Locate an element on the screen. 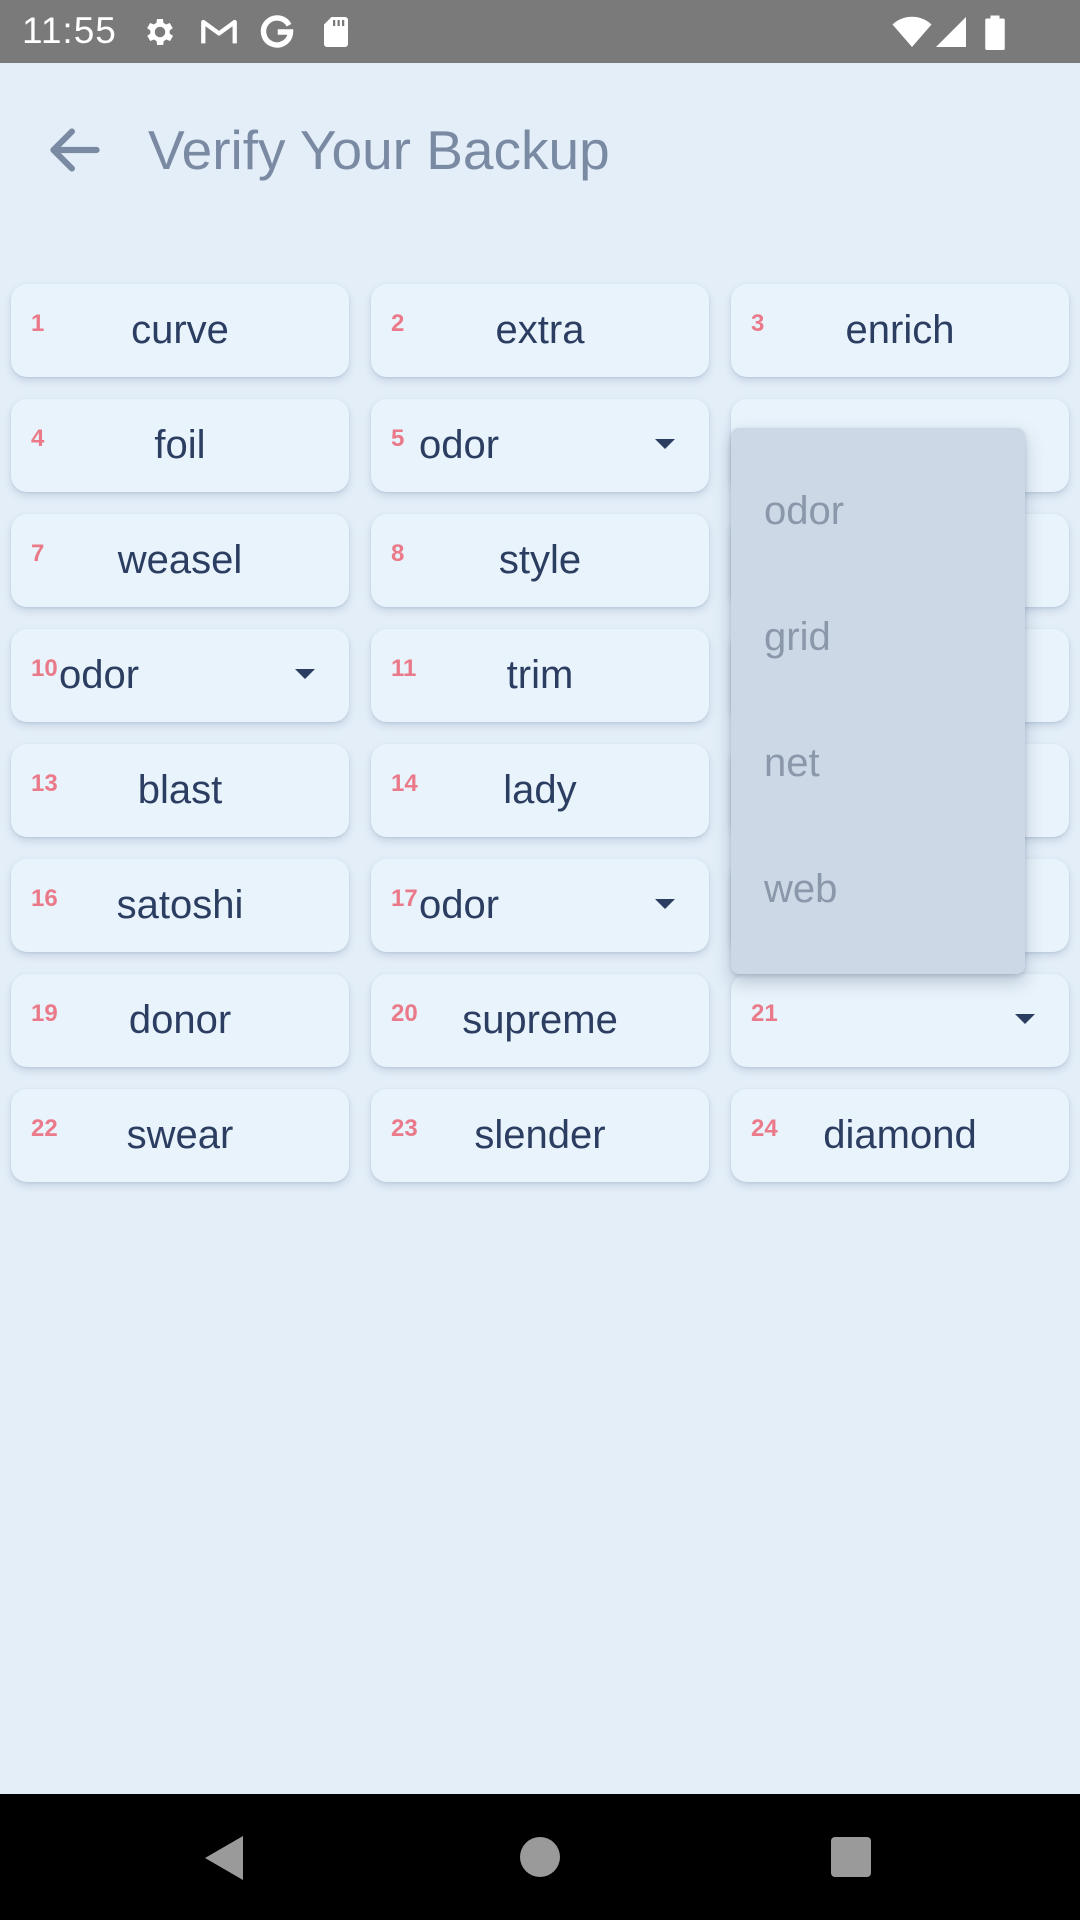 This screenshot has height=1920, width=1080. status-time: 11:55 is located at coordinates (69, 30).